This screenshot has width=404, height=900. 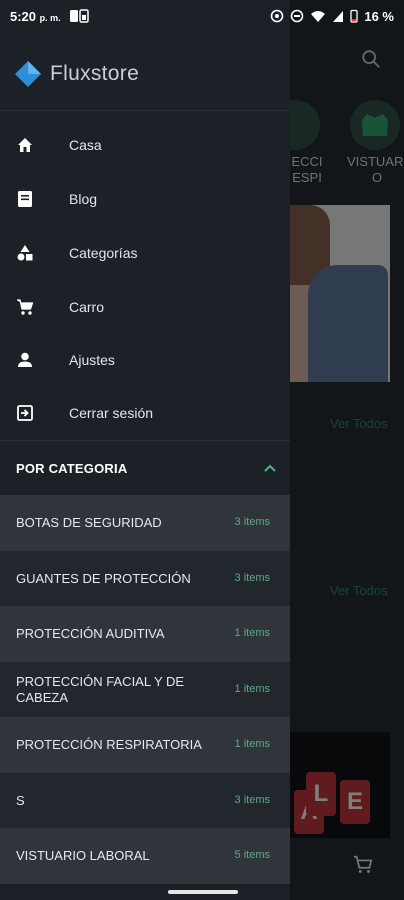 I want to click on dnd-icon, so click(x=297, y=16).